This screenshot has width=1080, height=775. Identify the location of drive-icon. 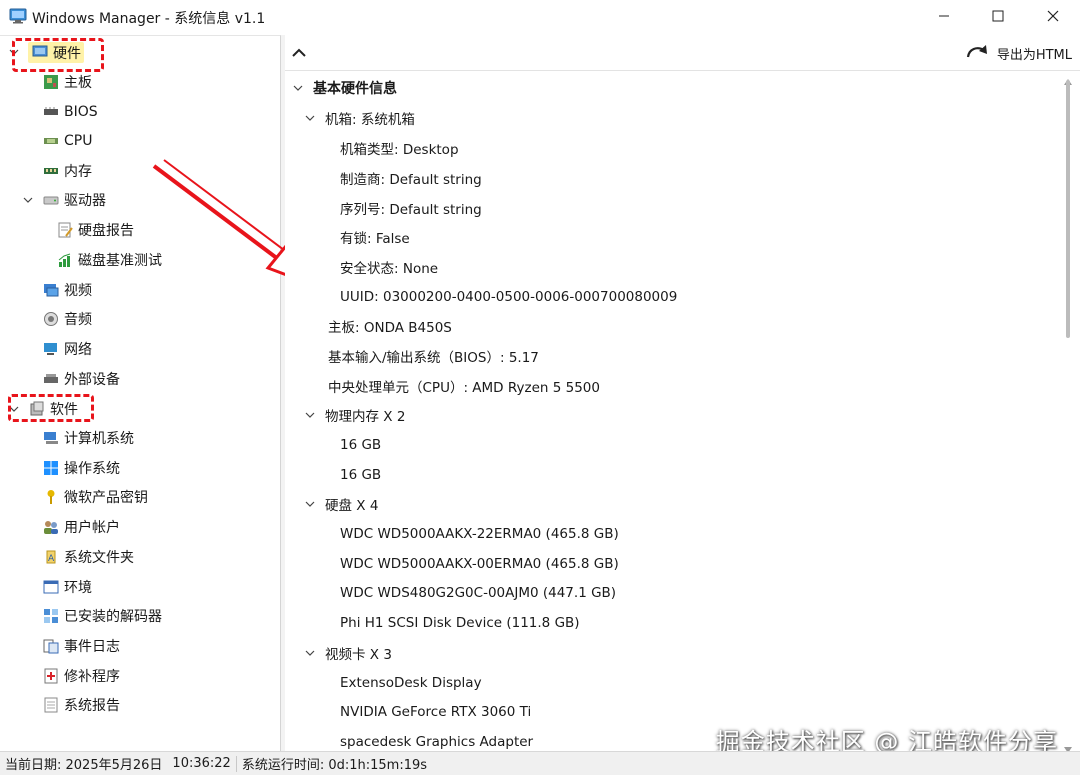
(51, 200).